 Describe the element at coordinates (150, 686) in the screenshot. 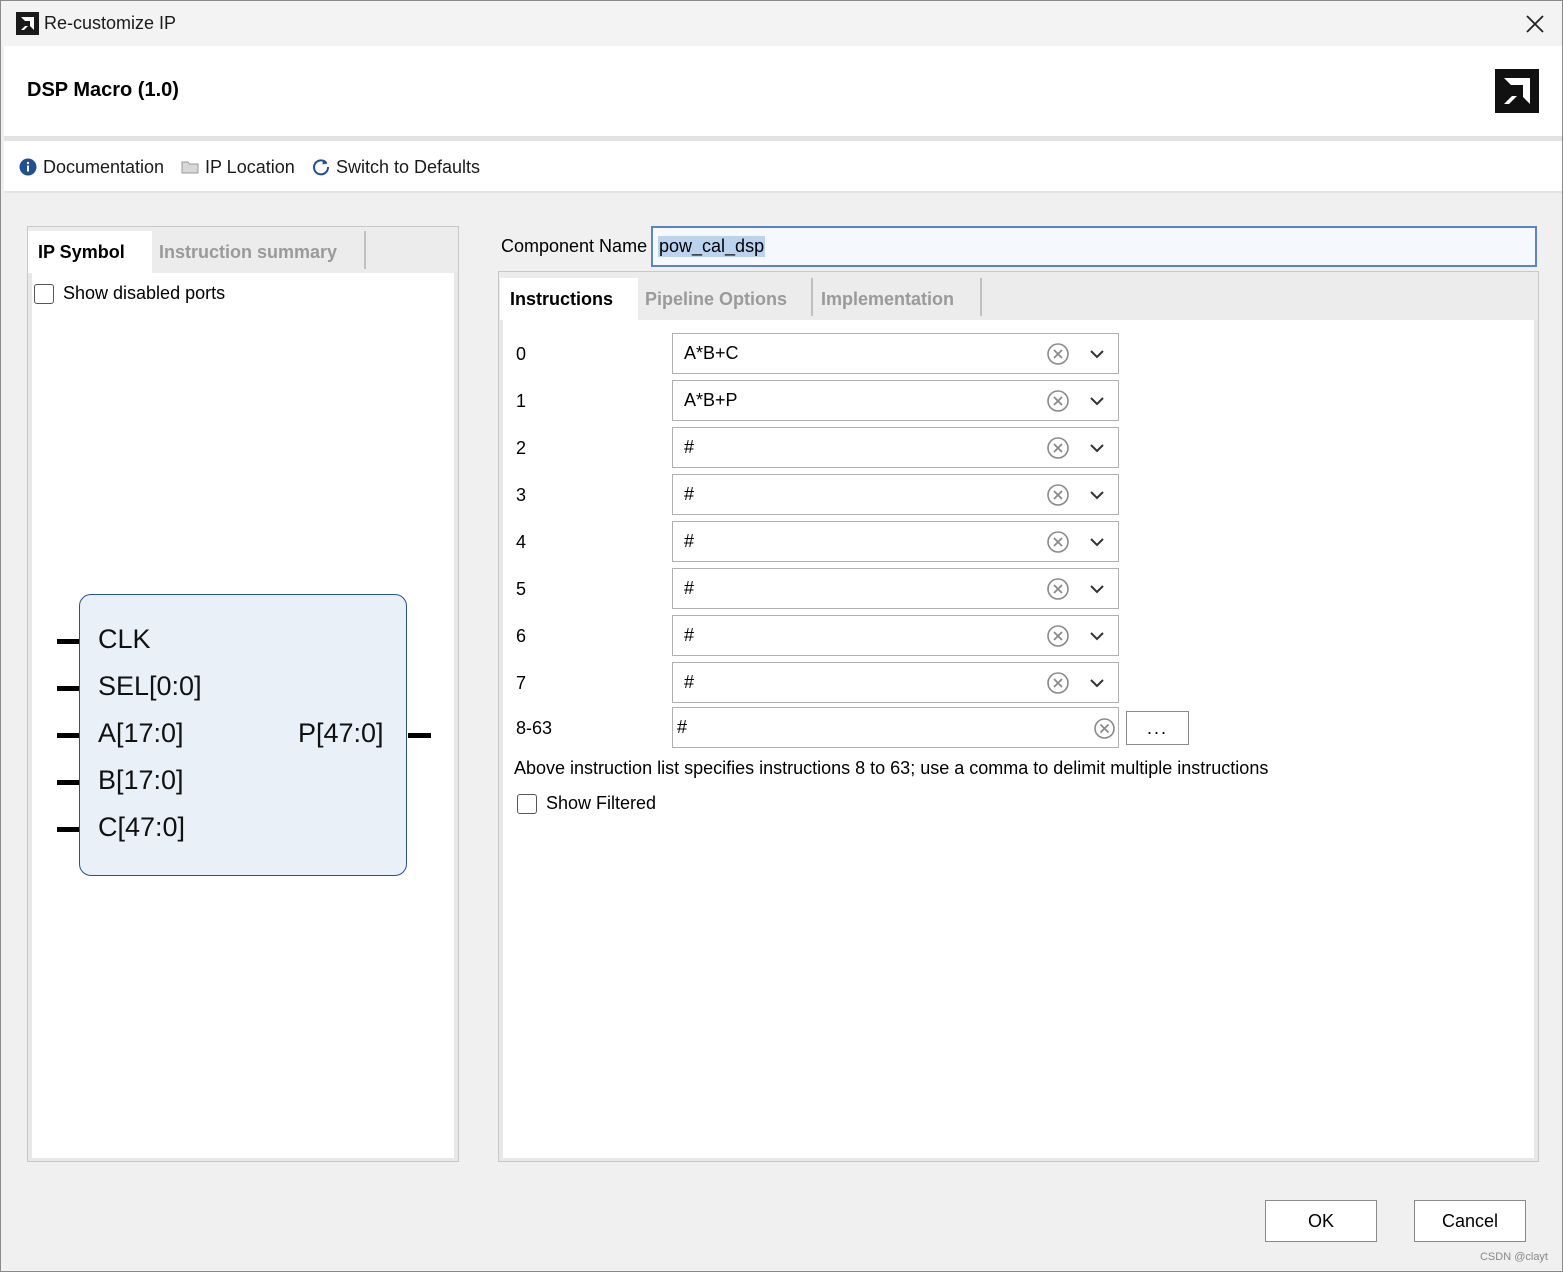

I see `port-sel: SEL[0:0]` at that location.